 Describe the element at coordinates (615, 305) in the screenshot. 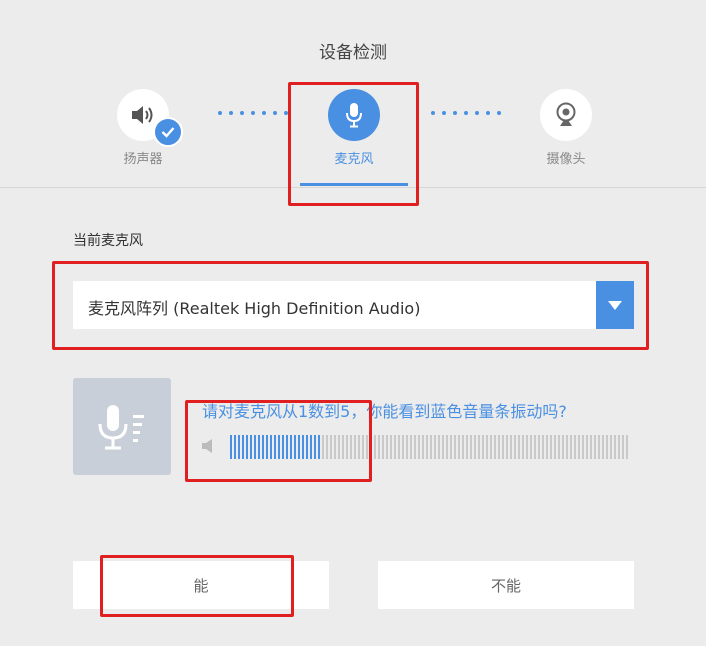

I see `dropdown-arrow-button` at that location.